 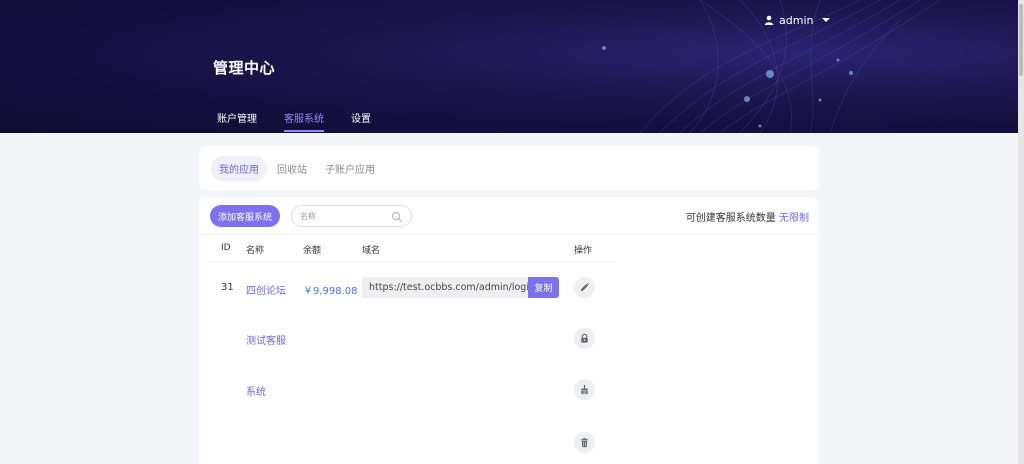 I want to click on copy-button: 复制, so click(x=543, y=287).